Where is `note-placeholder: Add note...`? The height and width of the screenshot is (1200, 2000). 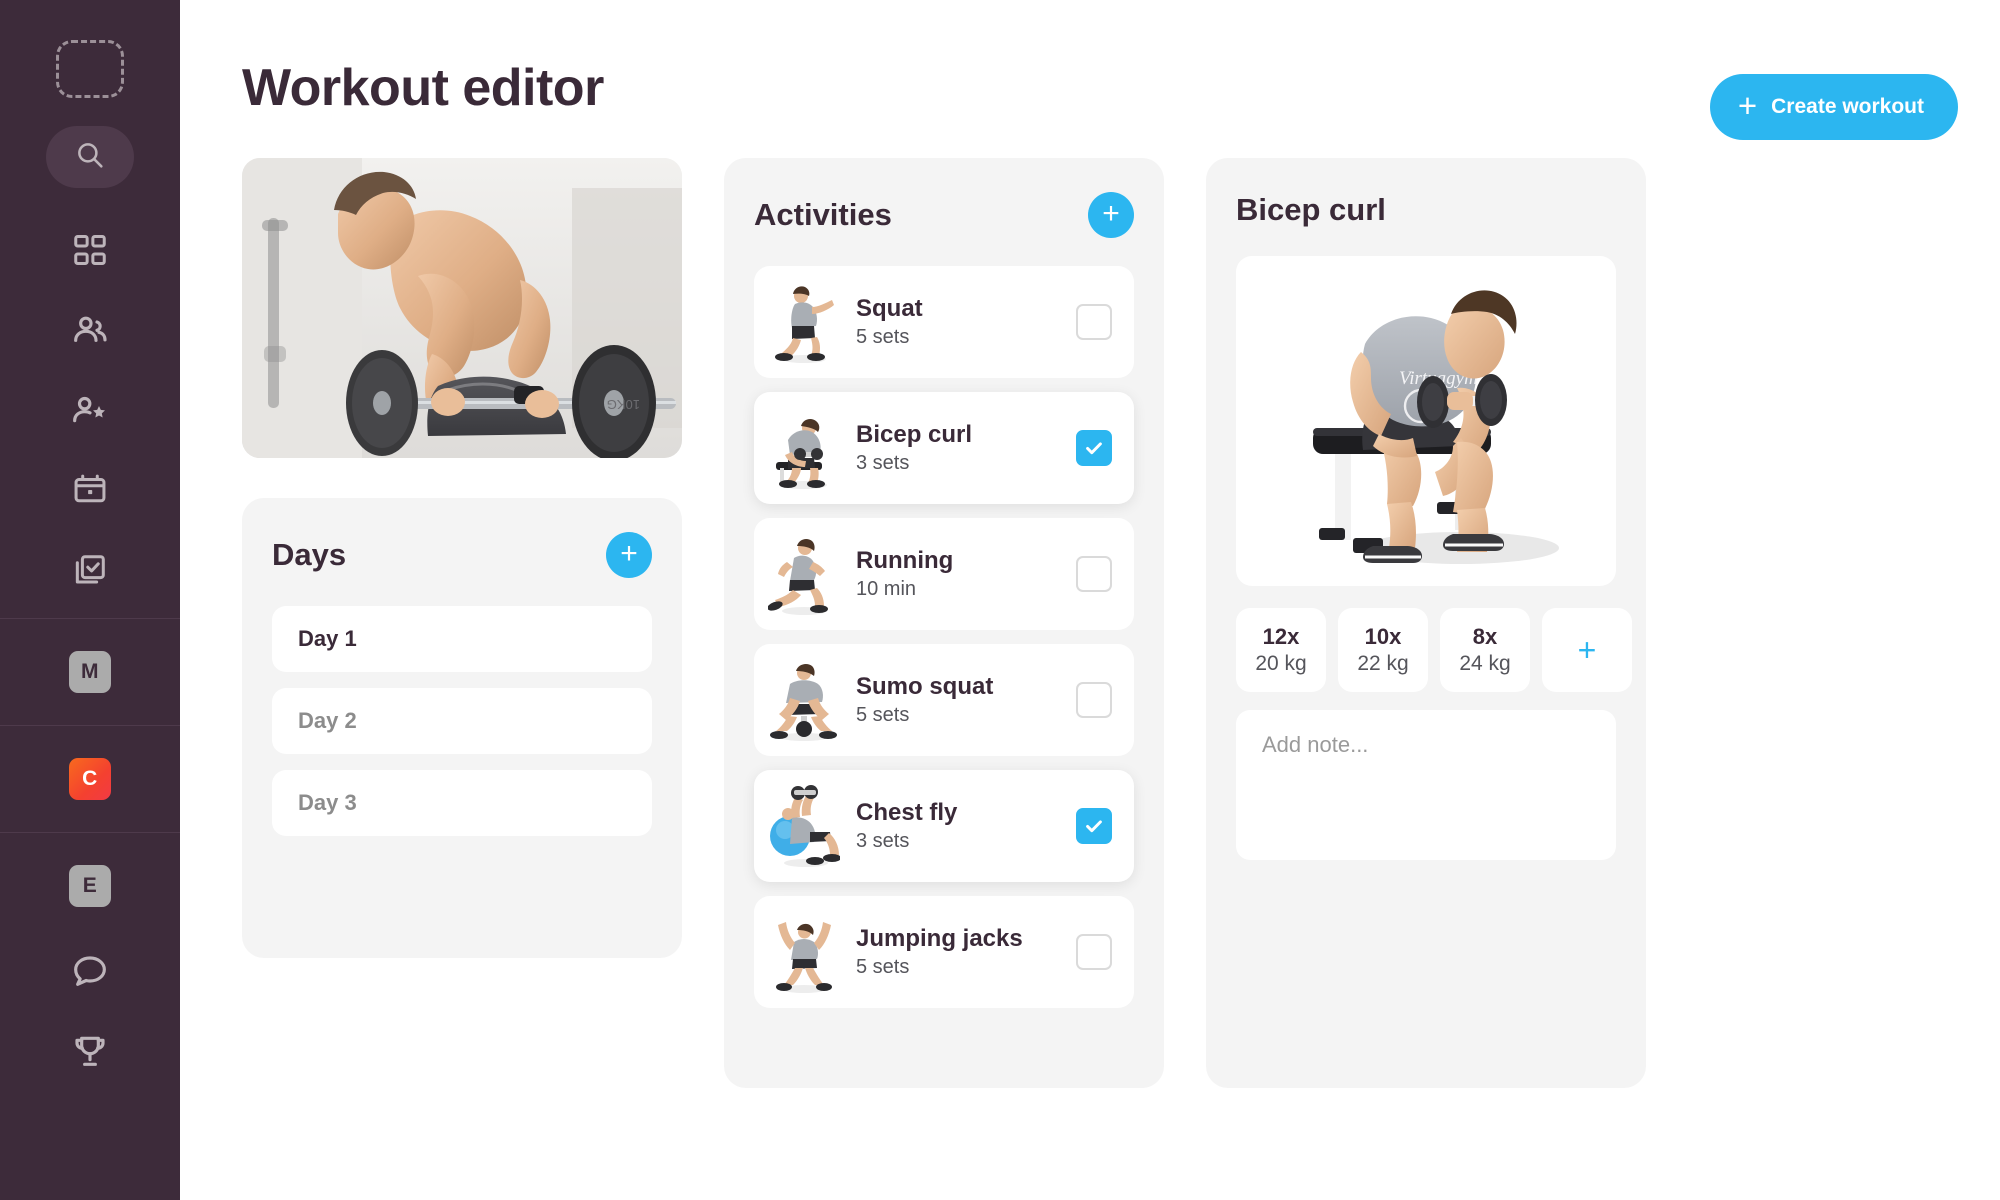 note-placeholder: Add note... is located at coordinates (1315, 744).